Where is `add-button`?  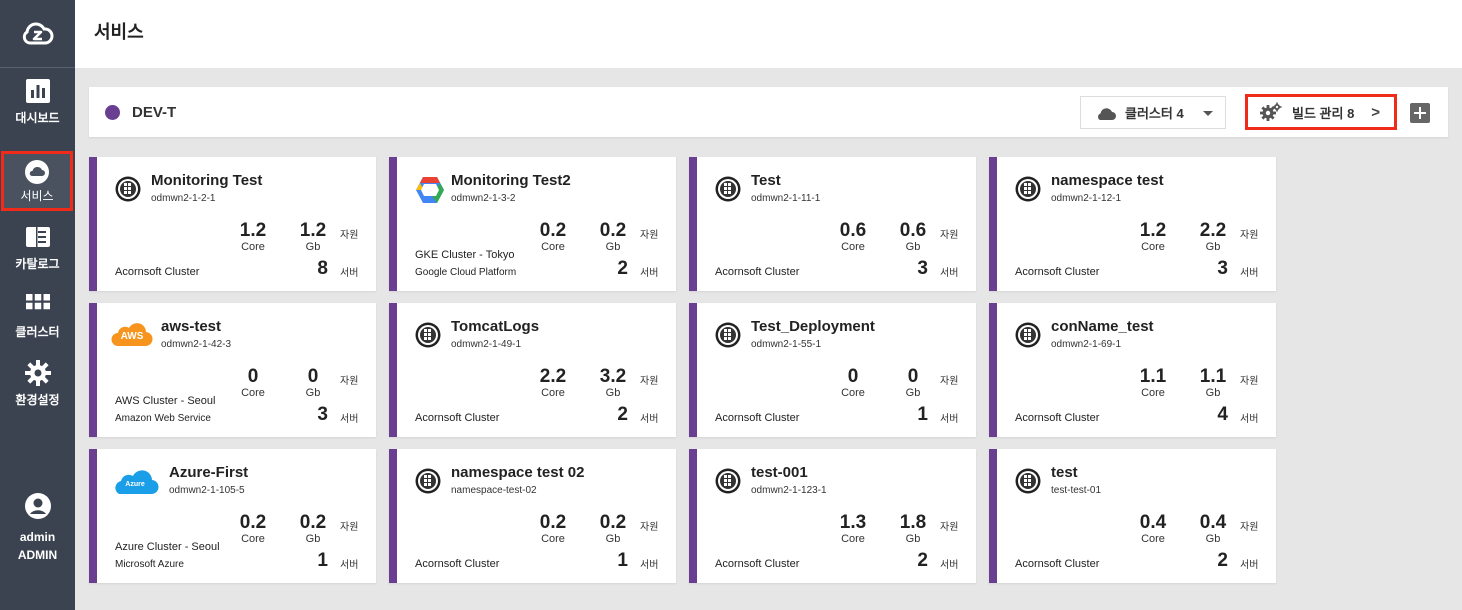
add-button is located at coordinates (1420, 113).